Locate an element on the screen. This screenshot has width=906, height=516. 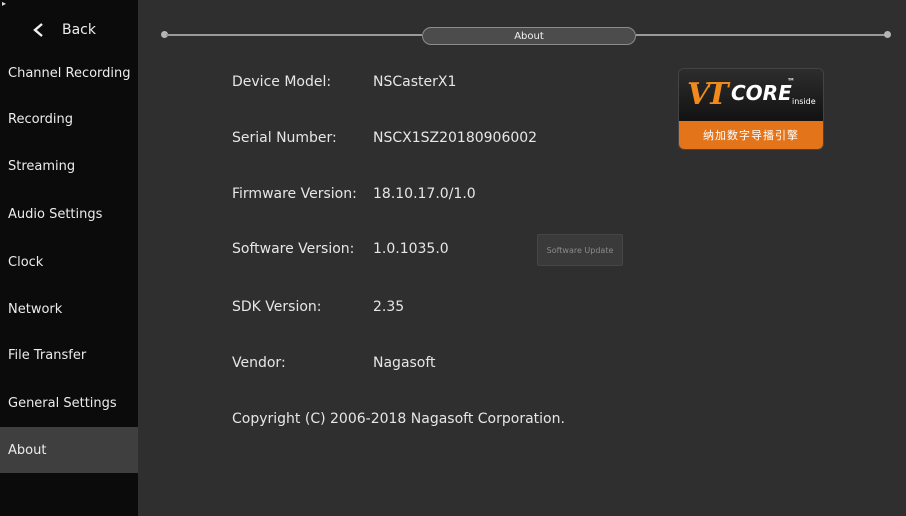
page-title-text: About is located at coordinates (529, 36).